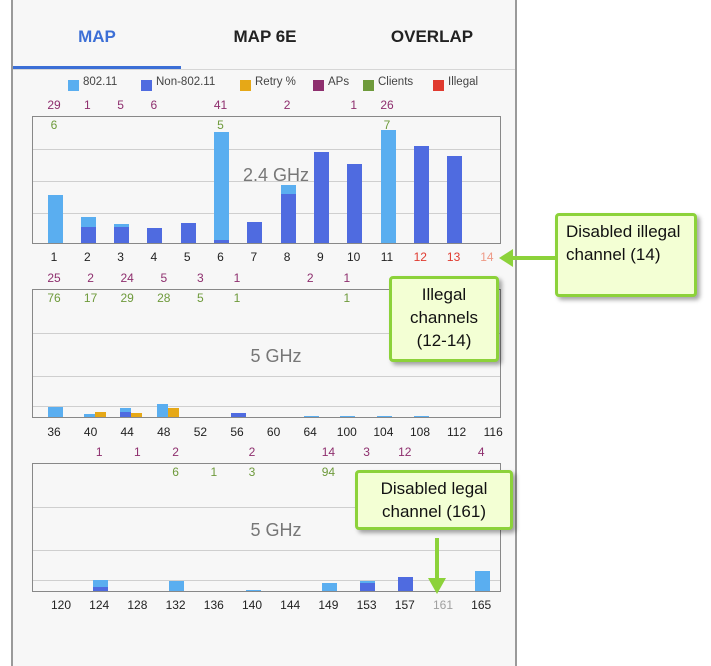 The image size is (711, 666). Describe the element at coordinates (175, 472) in the screenshot. I see `client-count: 6` at that location.